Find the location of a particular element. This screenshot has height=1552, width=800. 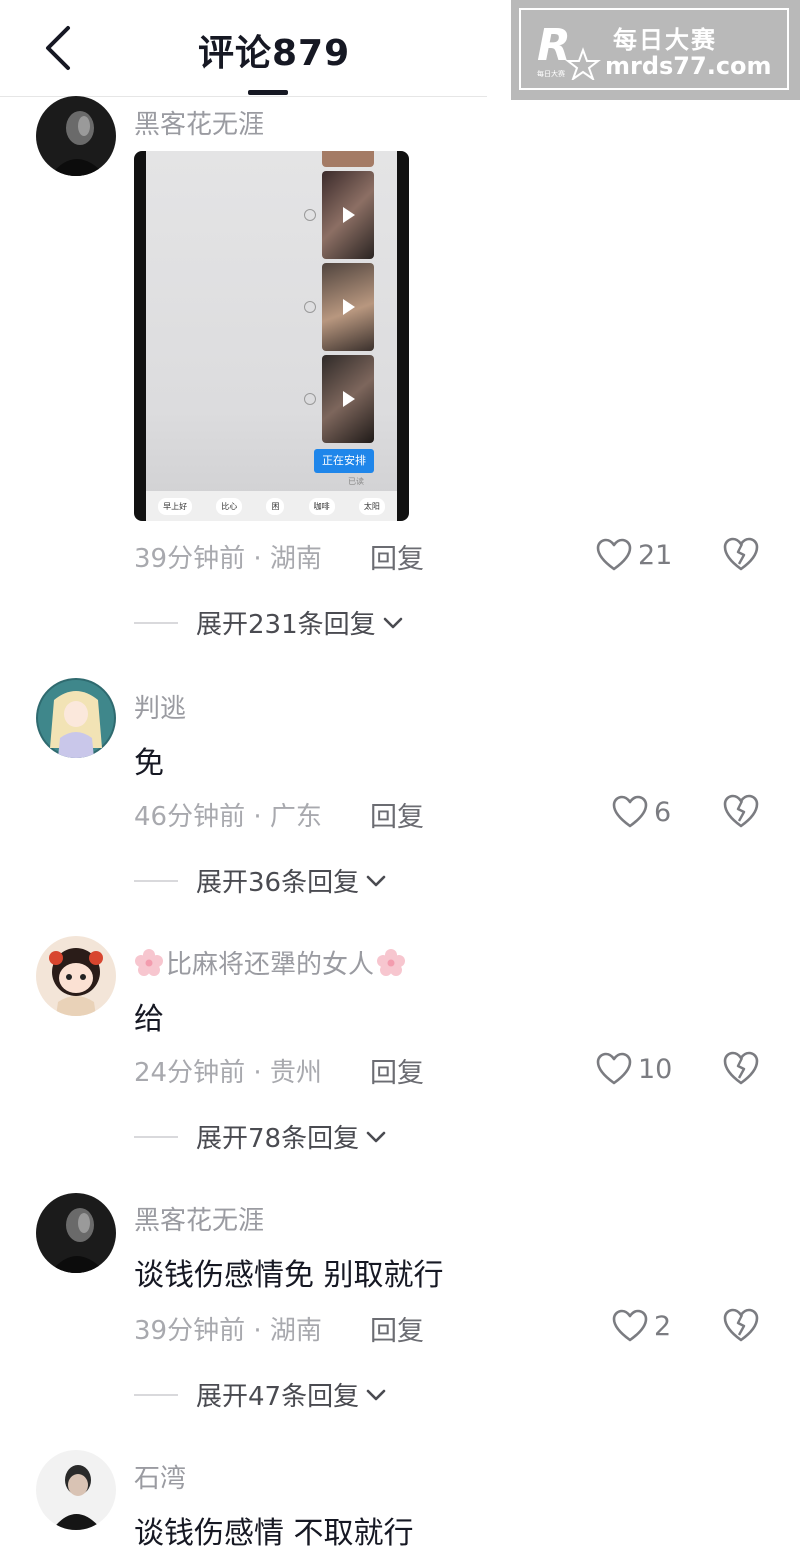

quick-reply-bar: 早上好 比心 困 咖啡 太阳 is located at coordinates (271, 506).